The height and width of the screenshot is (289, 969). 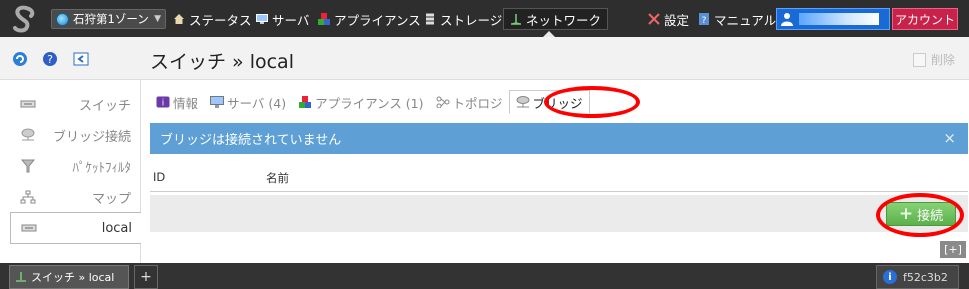 I want to click on tab-label: アプライアンス (1), so click(x=369, y=103).